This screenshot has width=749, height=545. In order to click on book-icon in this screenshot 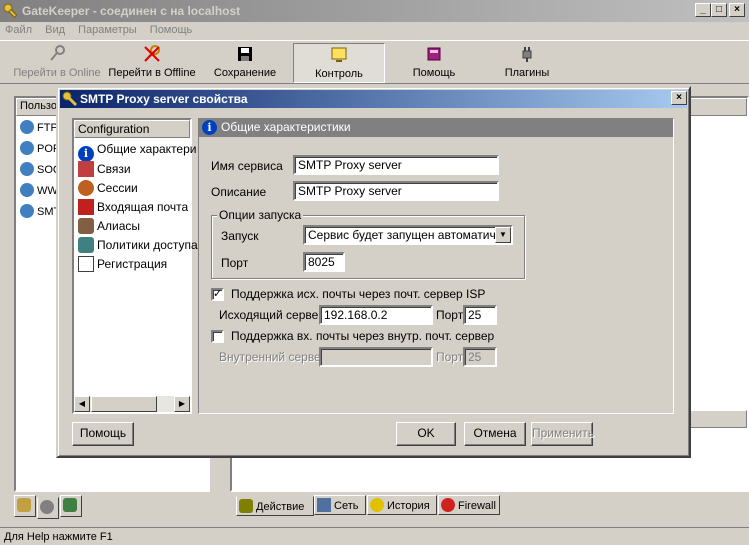, I will do `click(434, 54)`.